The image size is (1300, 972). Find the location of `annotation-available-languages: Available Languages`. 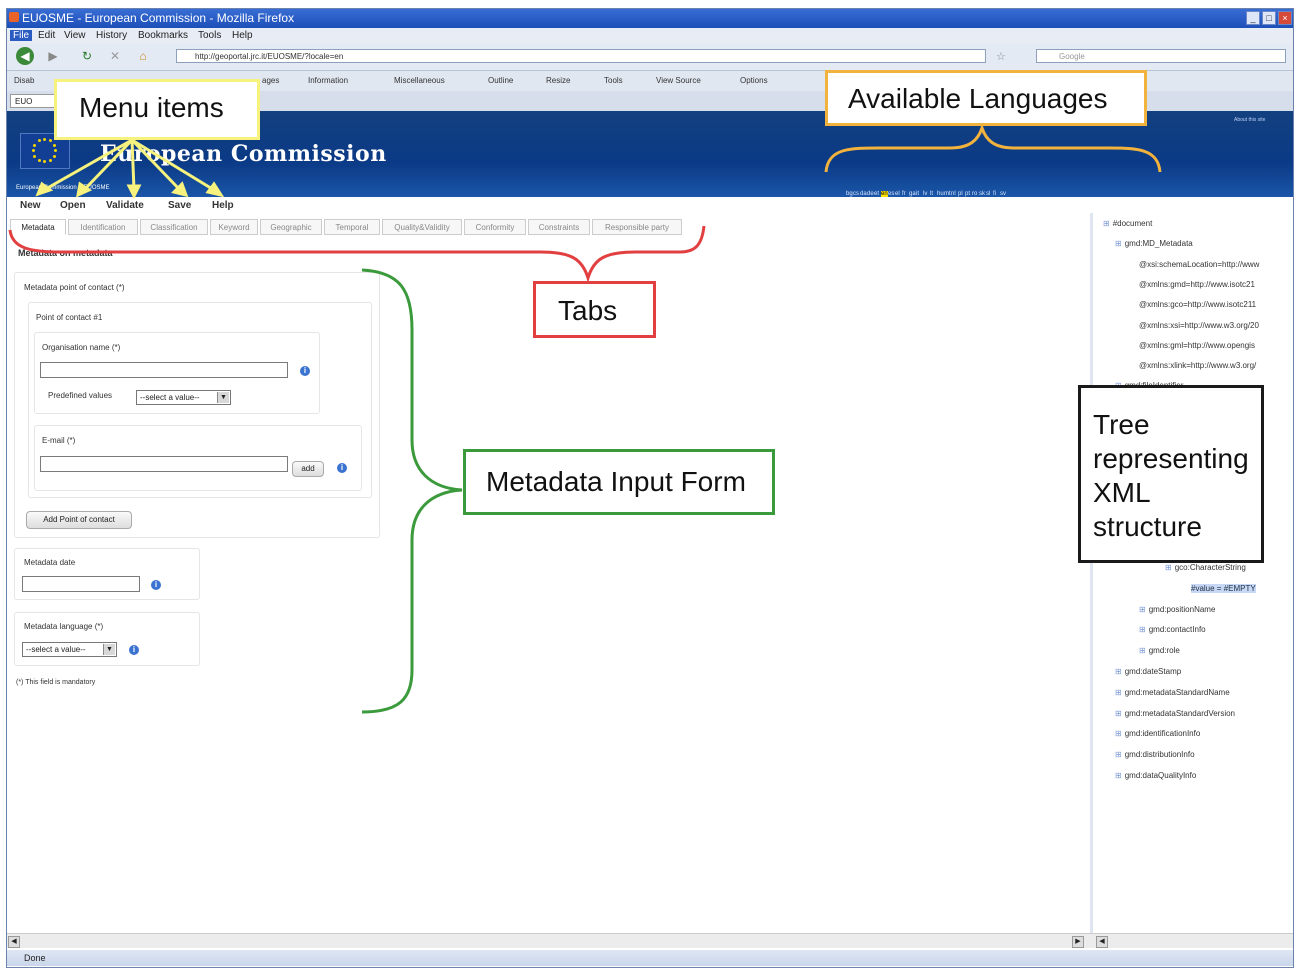

annotation-available-languages: Available Languages is located at coordinates (986, 98).